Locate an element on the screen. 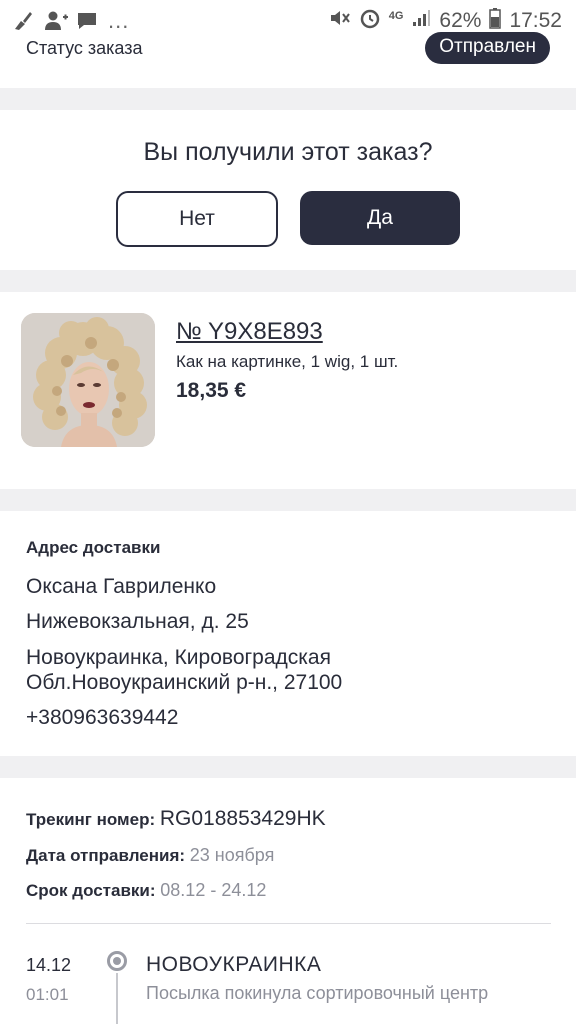 The height and width of the screenshot is (1024, 576). ship-date-value: 23 ноября is located at coordinates (232, 855).